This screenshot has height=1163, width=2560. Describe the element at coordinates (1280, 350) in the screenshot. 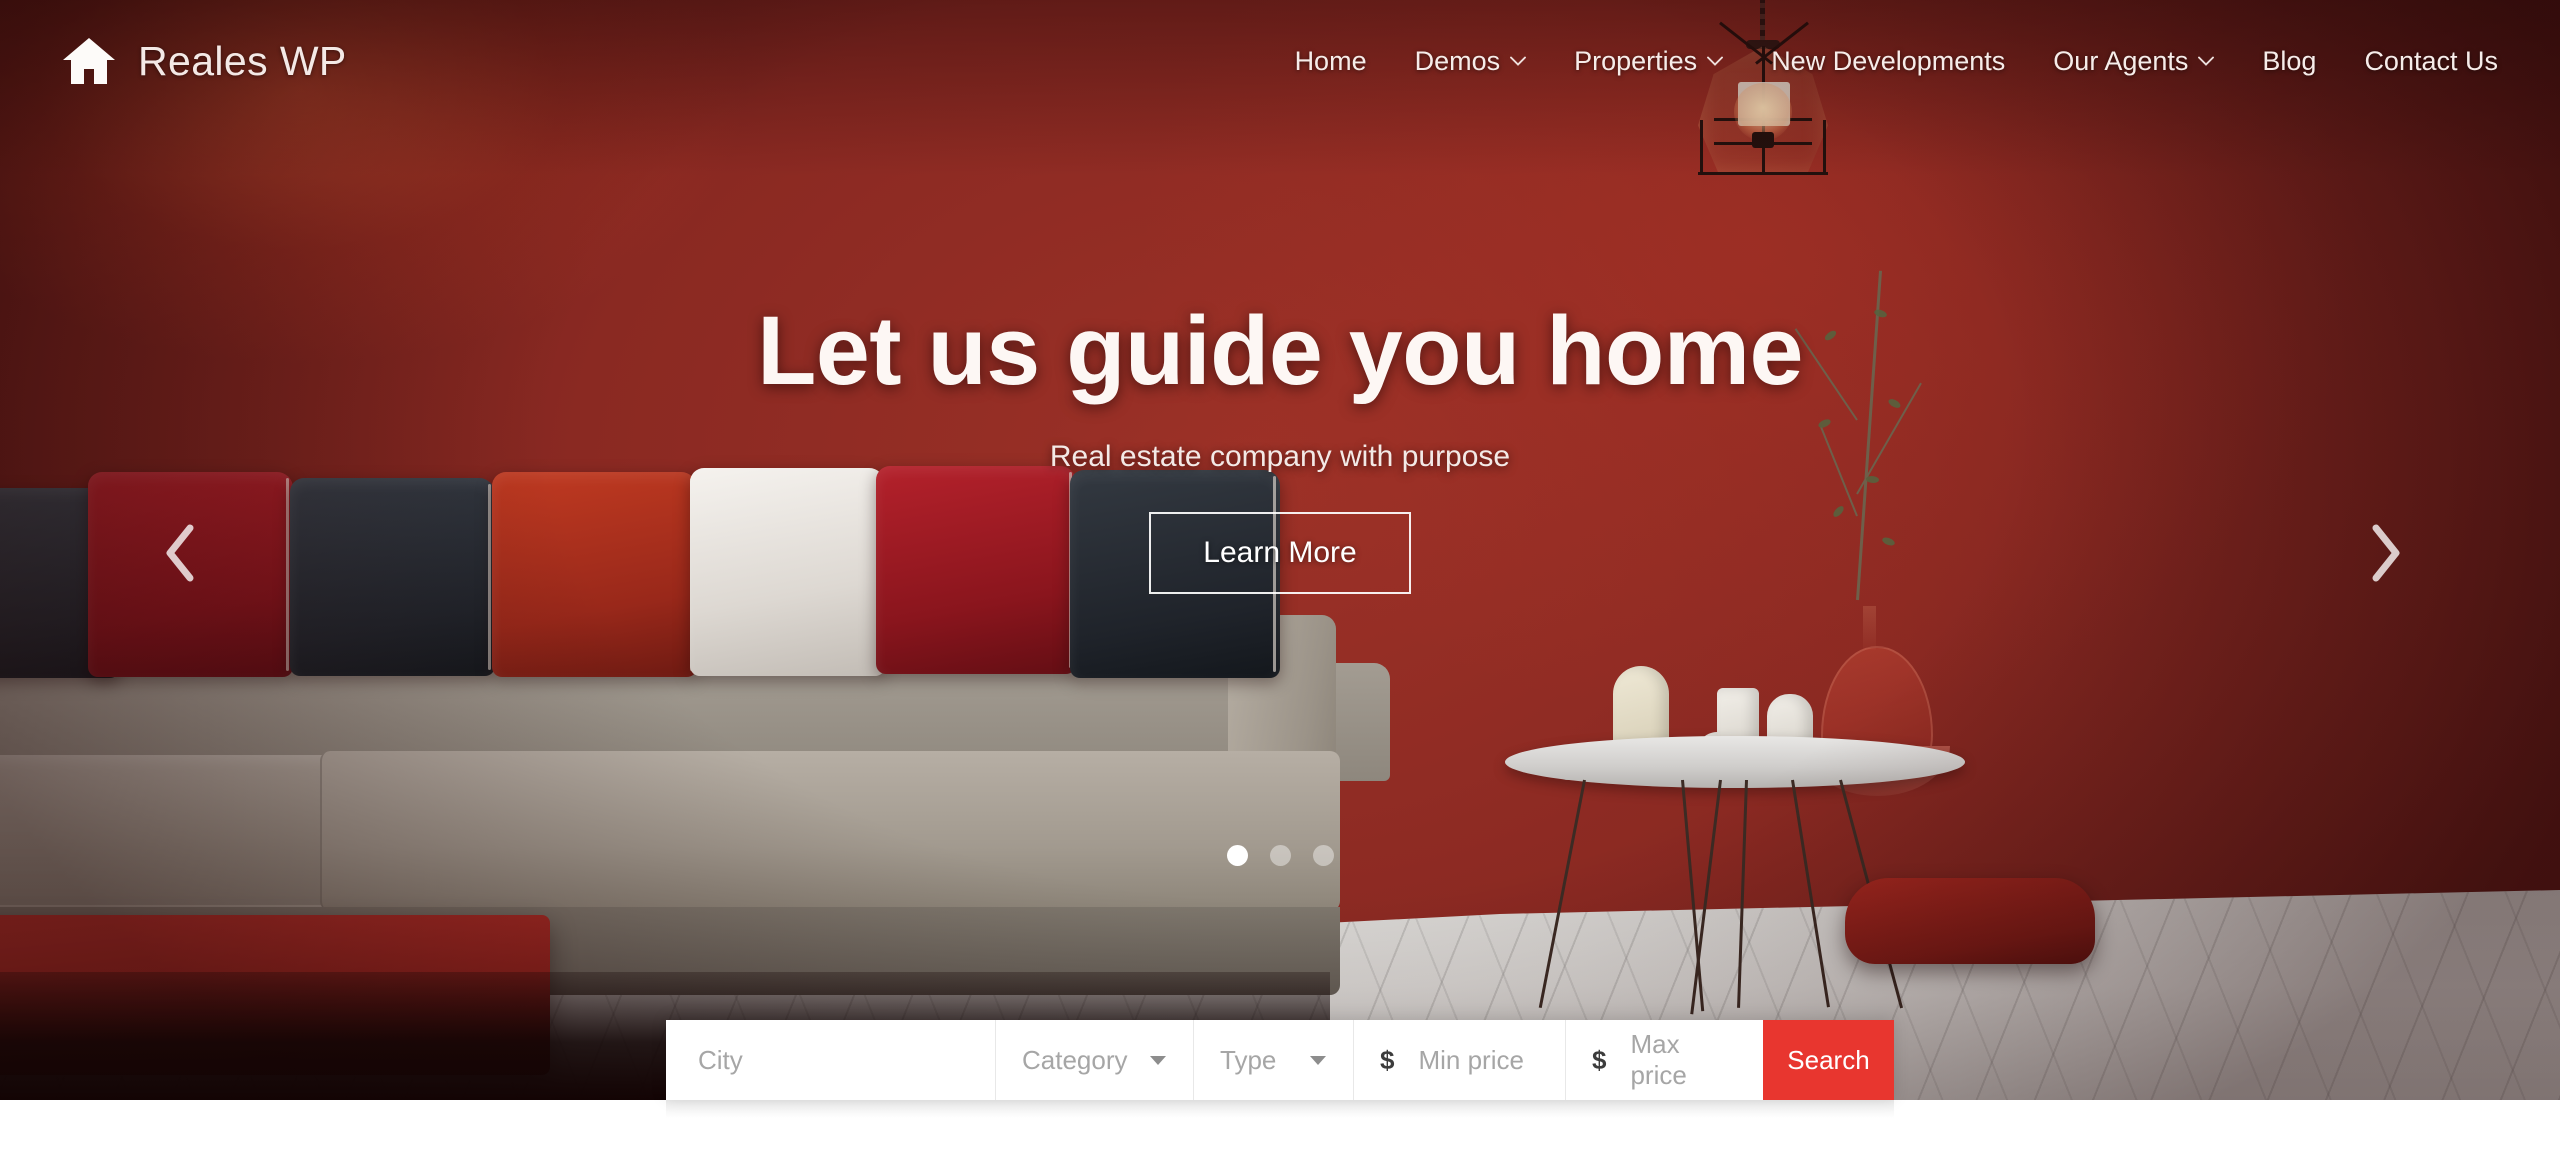

I see `hero-title: Let us guide you home` at that location.